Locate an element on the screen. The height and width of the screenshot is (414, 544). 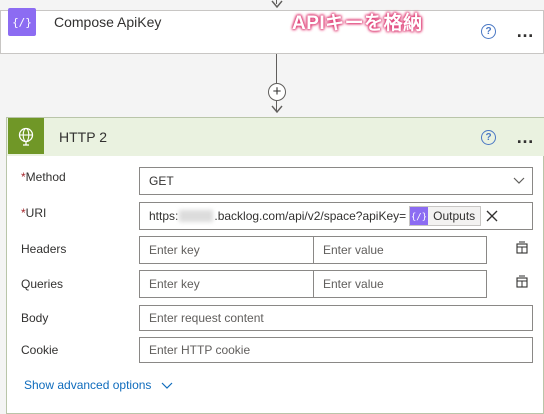
headers-value-input: Enter value is located at coordinates (400, 250).